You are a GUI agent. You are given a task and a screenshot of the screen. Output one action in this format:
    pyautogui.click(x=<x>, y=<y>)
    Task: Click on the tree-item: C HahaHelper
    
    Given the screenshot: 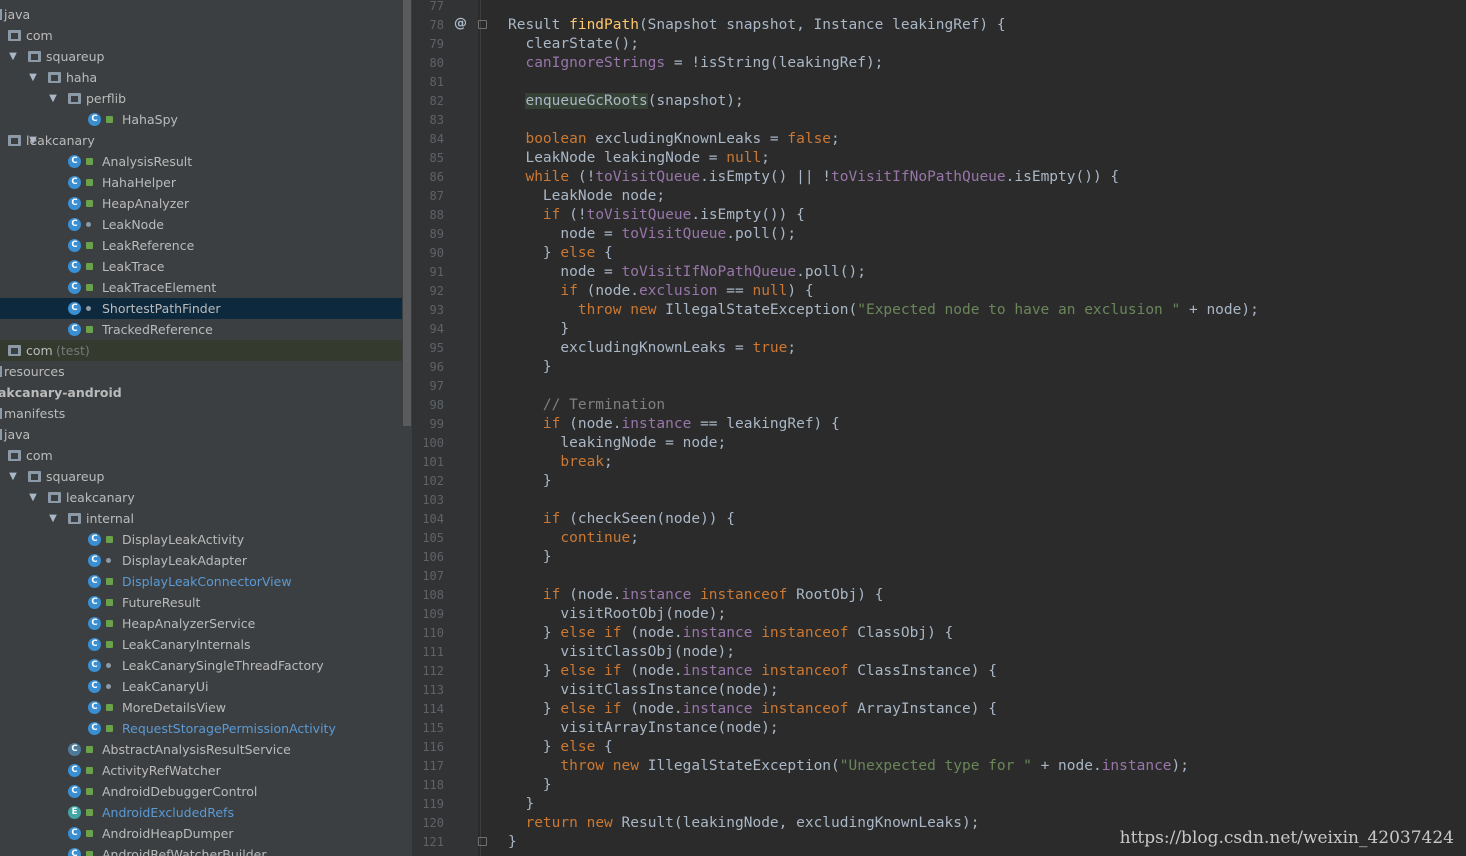 What is the action you would take?
    pyautogui.click(x=206, y=182)
    